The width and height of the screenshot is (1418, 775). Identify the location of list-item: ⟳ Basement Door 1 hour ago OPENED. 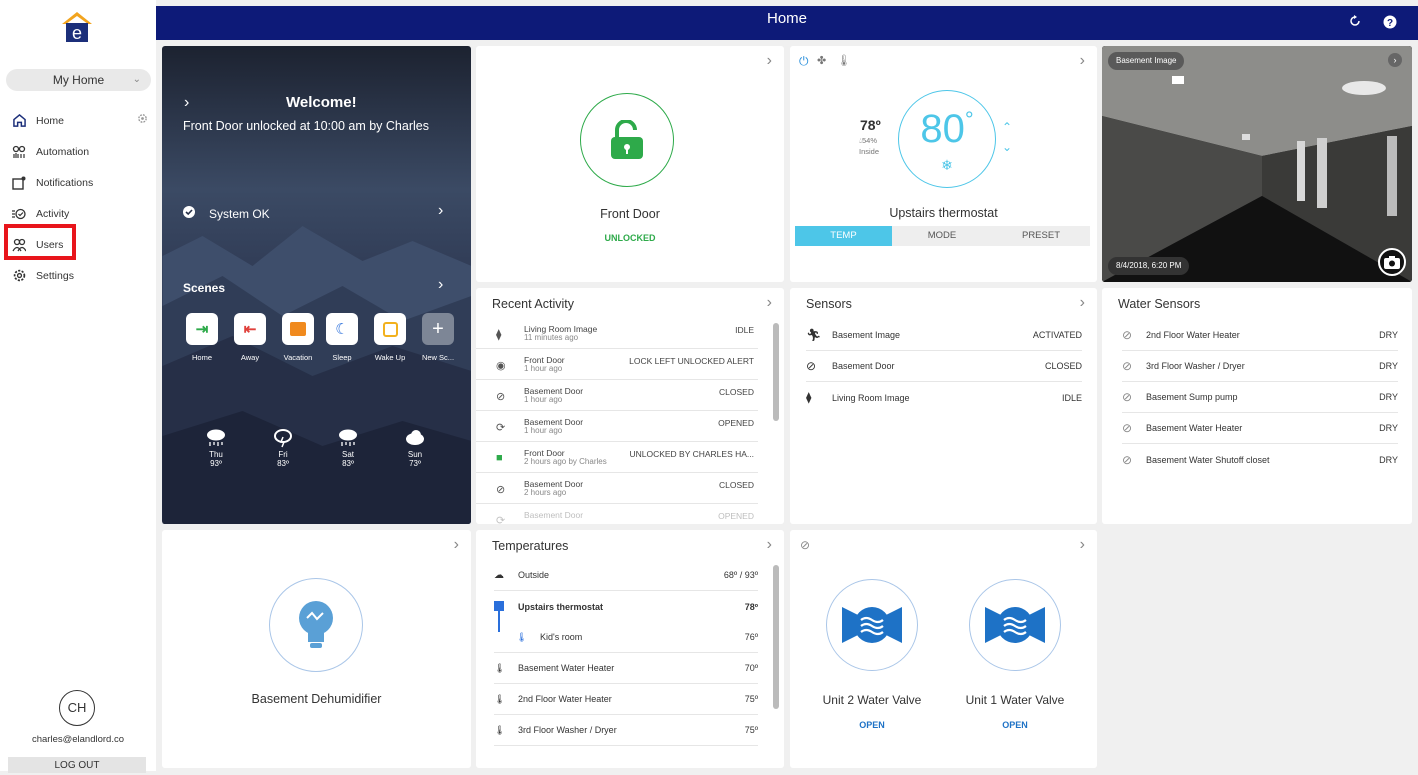
(617, 426).